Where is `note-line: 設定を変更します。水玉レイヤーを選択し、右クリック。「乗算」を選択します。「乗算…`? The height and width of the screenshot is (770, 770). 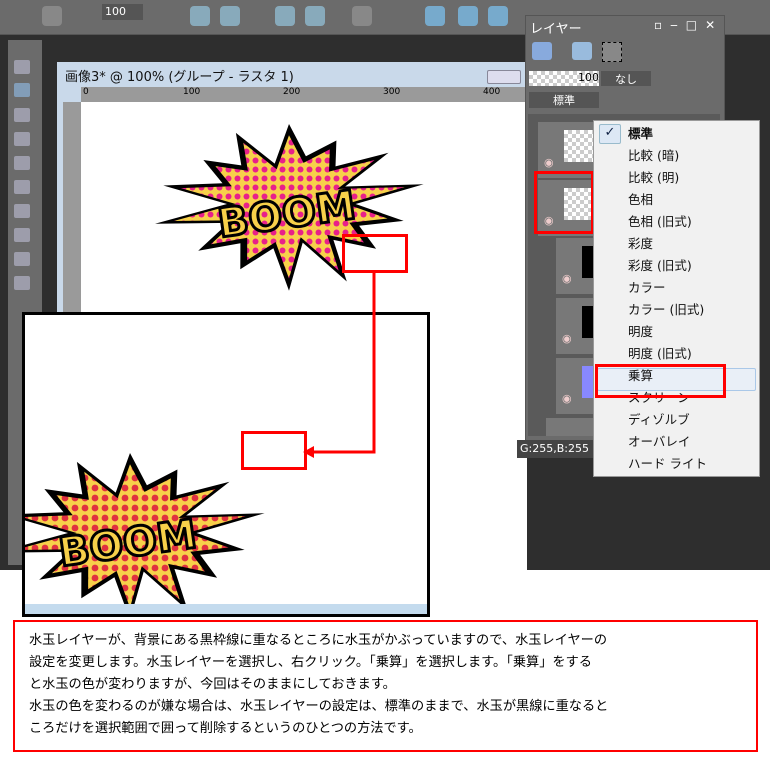 note-line: 設定を変更します。水玉レイヤーを選択し、右クリック。「乗算」を選択します。「乗算… is located at coordinates (310, 662).